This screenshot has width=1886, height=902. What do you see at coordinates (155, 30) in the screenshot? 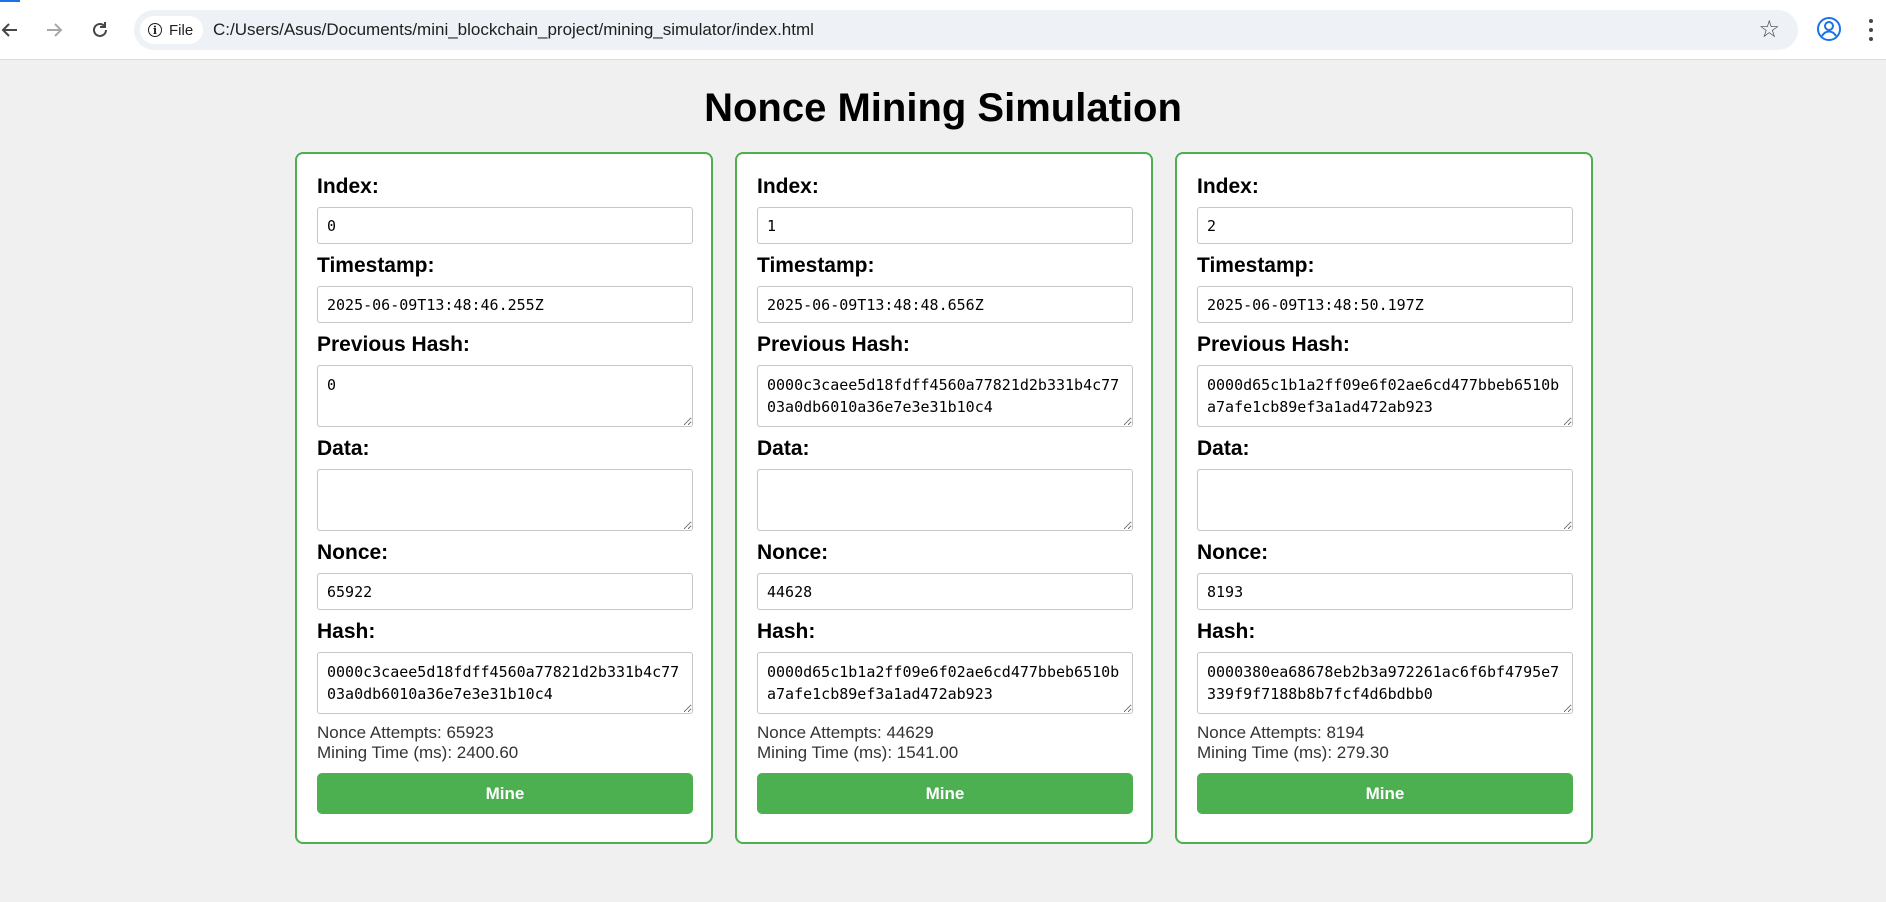
I see `info-icon: i` at bounding box center [155, 30].